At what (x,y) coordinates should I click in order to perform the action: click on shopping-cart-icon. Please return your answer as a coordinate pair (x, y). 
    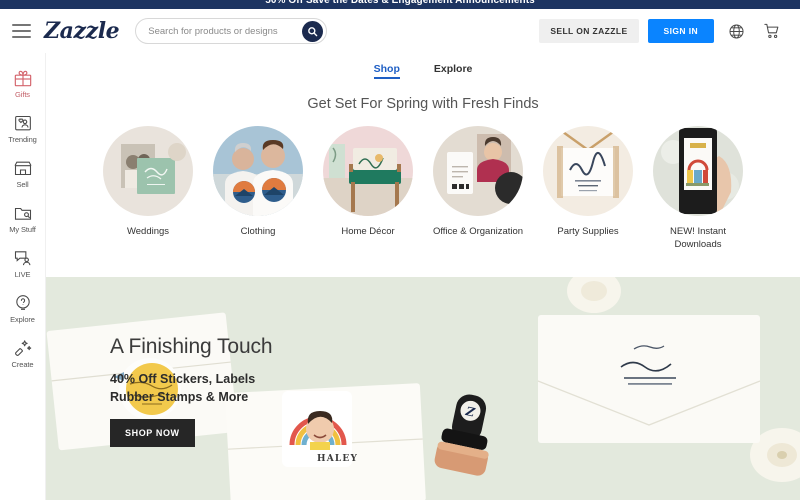
    Looking at the image, I should click on (772, 31).